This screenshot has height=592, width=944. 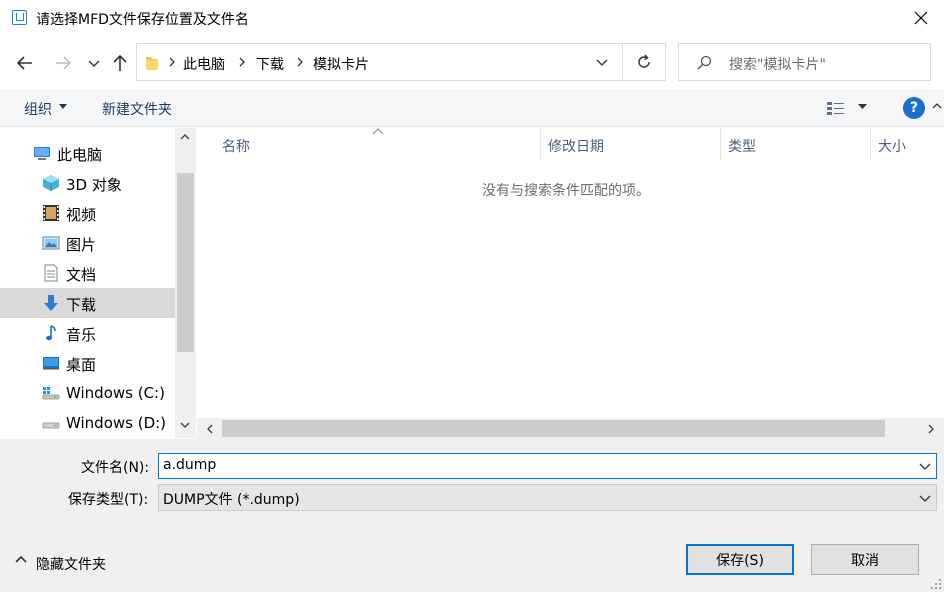 What do you see at coordinates (51, 303) in the screenshot?
I see `downloads-icon` at bounding box center [51, 303].